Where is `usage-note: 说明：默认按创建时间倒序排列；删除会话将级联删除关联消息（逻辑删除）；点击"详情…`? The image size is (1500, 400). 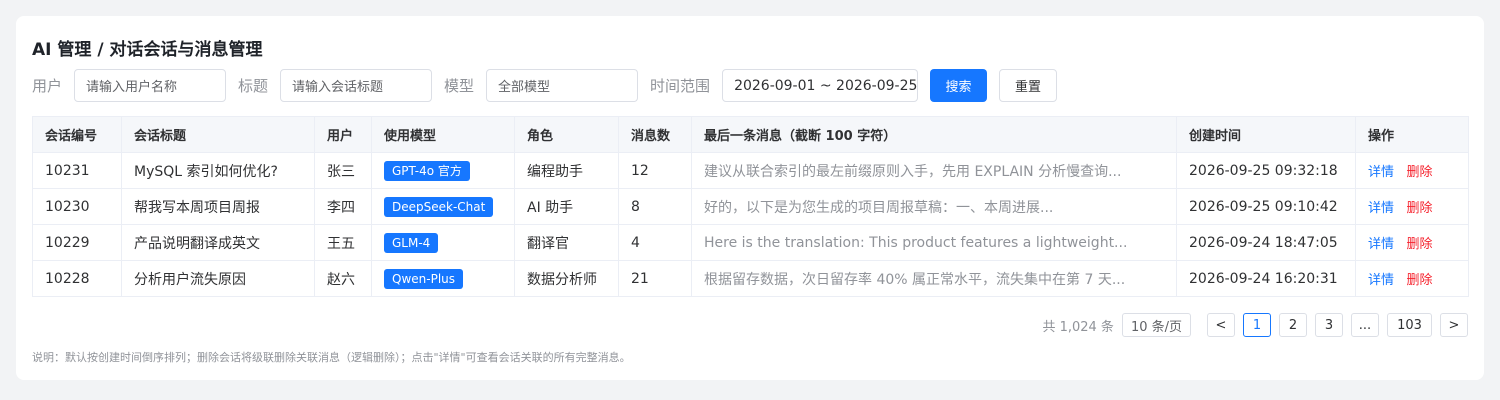
usage-note: 说明：默认按创建时间倒序排列；删除会话将级联删除关联消息（逻辑删除）；点击"详情… is located at coordinates (331, 357).